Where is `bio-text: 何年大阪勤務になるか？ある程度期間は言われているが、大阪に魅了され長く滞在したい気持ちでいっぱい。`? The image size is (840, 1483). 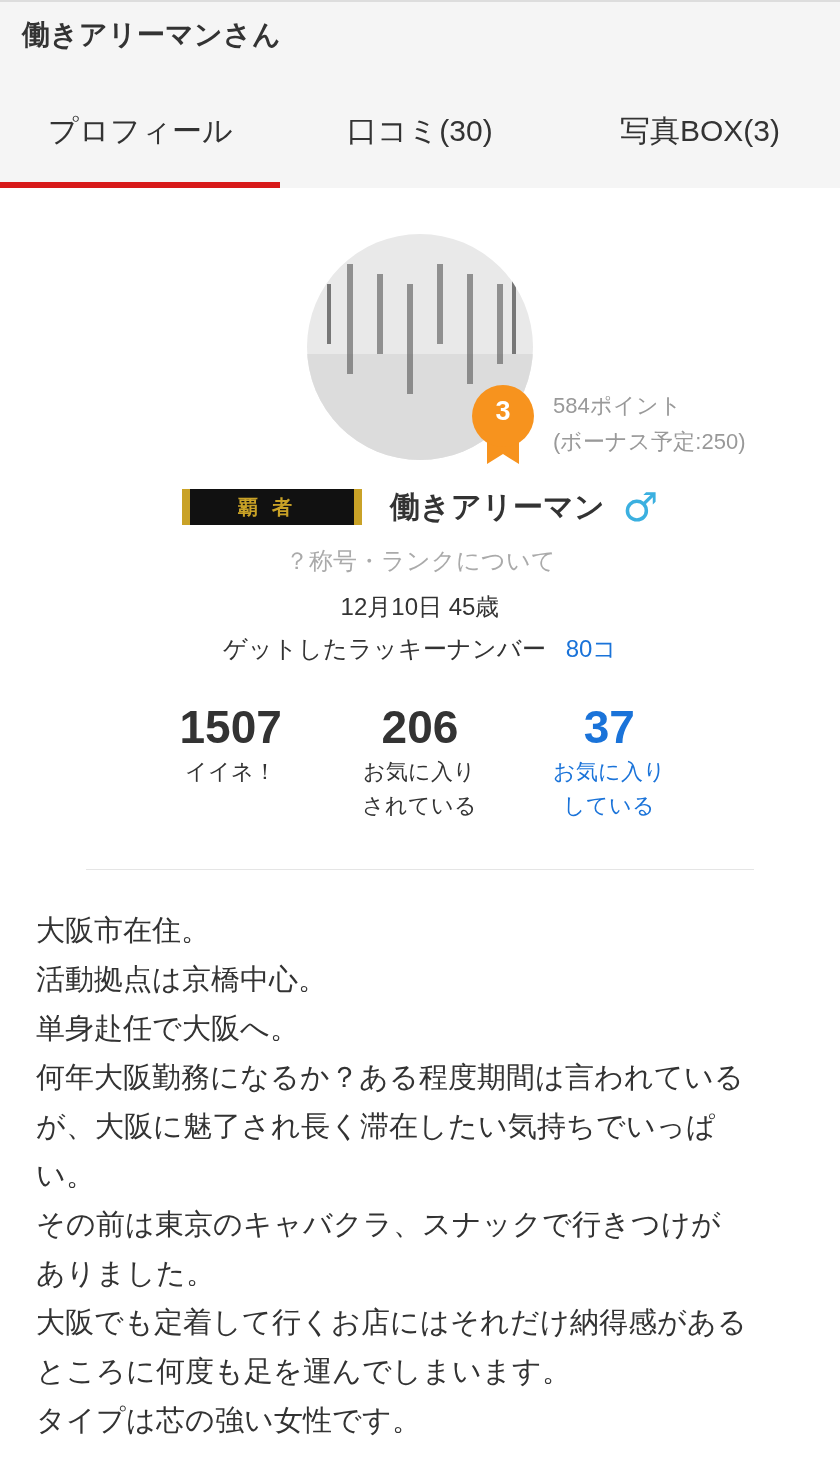 bio-text: 何年大阪勤務になるか？ある程度期間は言われているが、大阪に魅了され長く滞在したい気持ちでいっぱい。 is located at coordinates (390, 1126).